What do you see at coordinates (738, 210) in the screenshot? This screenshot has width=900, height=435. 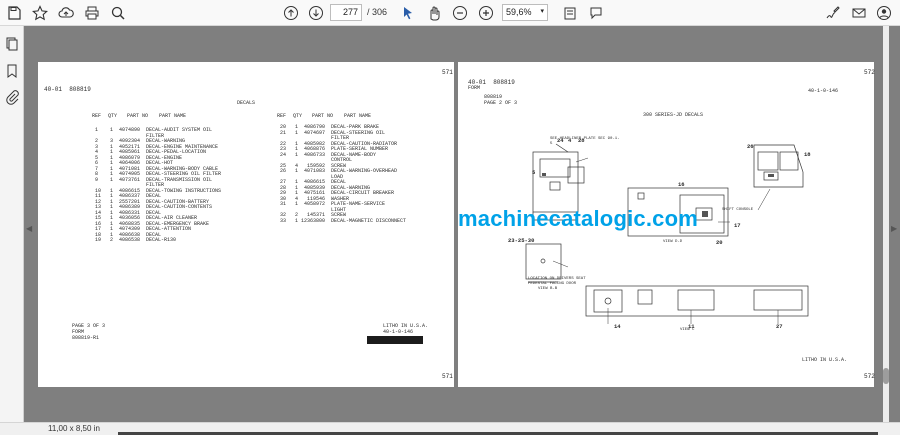 I see `label-shift-console: SHIFT CONSOLE` at bounding box center [738, 210].